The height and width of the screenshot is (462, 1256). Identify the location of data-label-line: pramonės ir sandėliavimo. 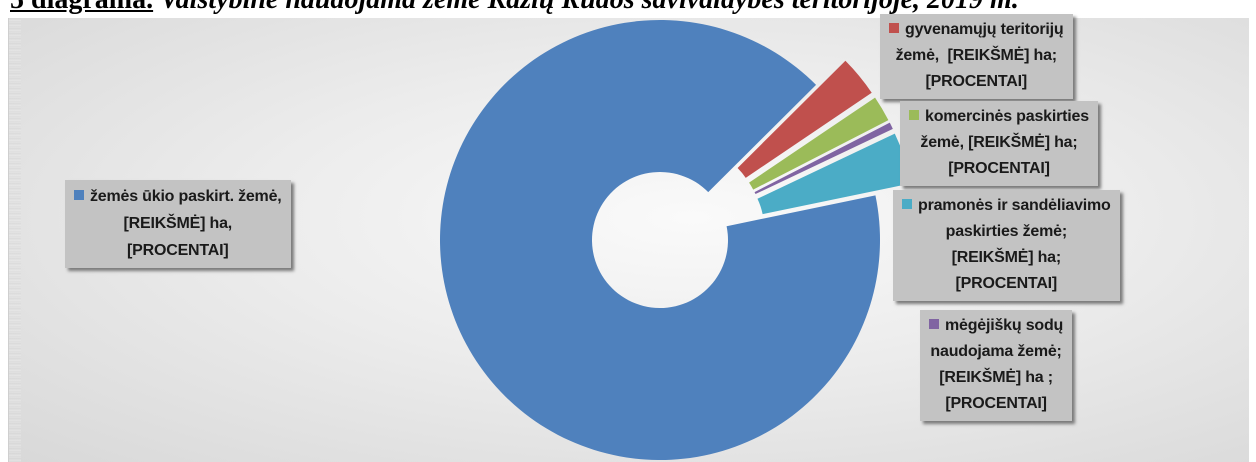
(1006, 206).